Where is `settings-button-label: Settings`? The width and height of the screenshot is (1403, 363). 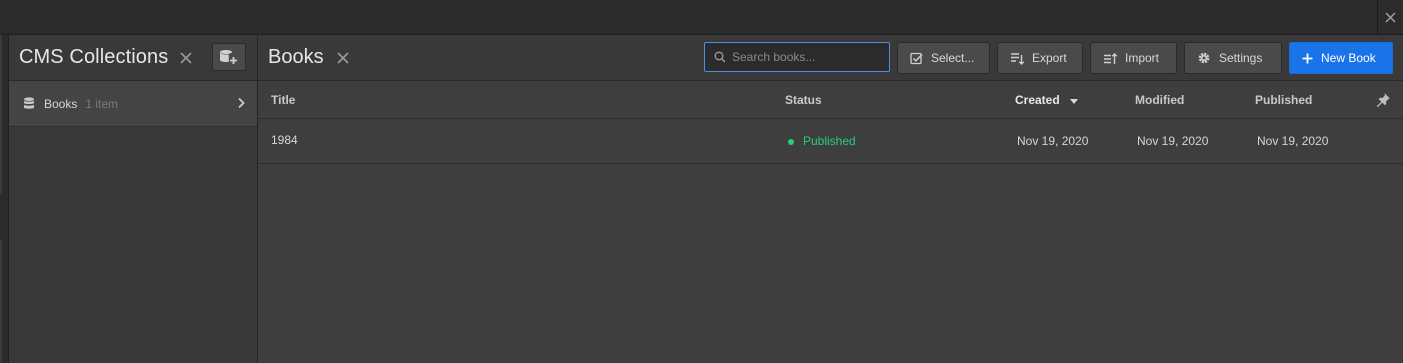
settings-button-label: Settings is located at coordinates (1241, 58).